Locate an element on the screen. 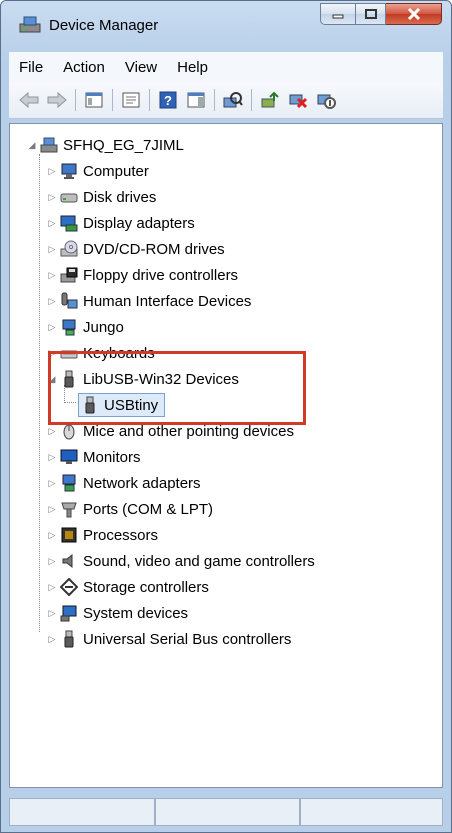 The width and height of the screenshot is (452, 833). tree-item-ports: ▷ Ports (COM & LPT) is located at coordinates (129, 509).